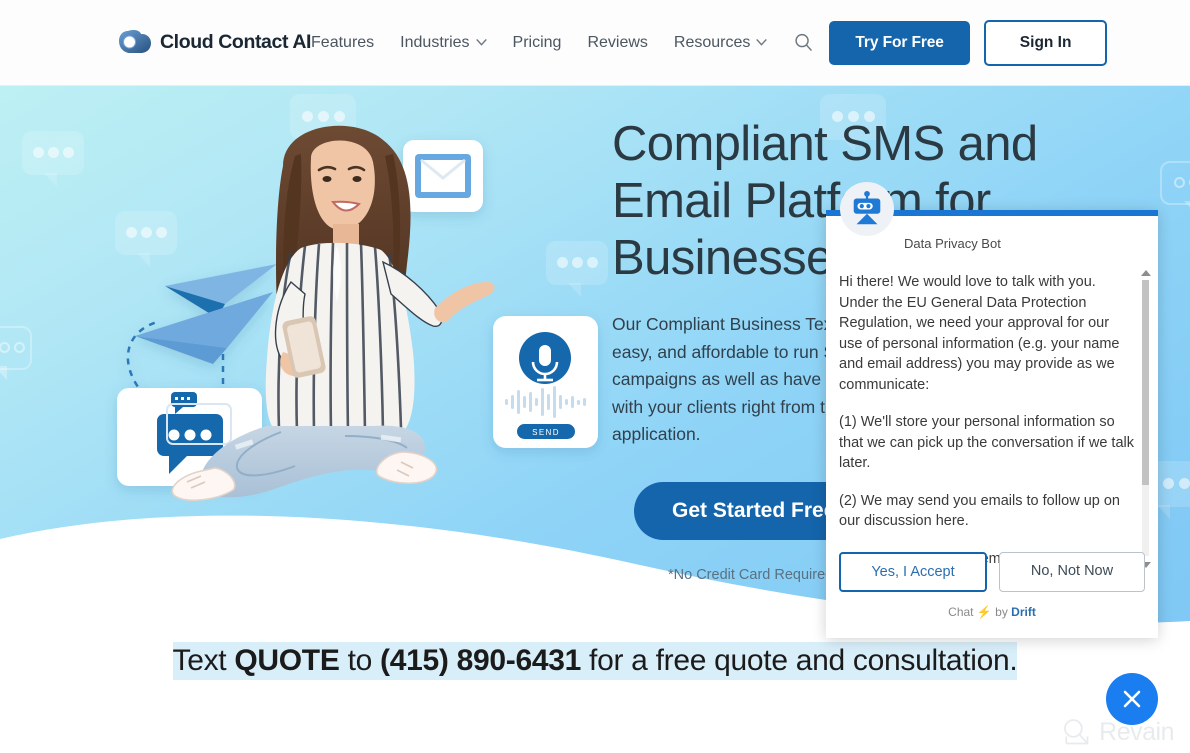 The height and width of the screenshot is (753, 1190). I want to click on nav-item-label: Features, so click(343, 42).